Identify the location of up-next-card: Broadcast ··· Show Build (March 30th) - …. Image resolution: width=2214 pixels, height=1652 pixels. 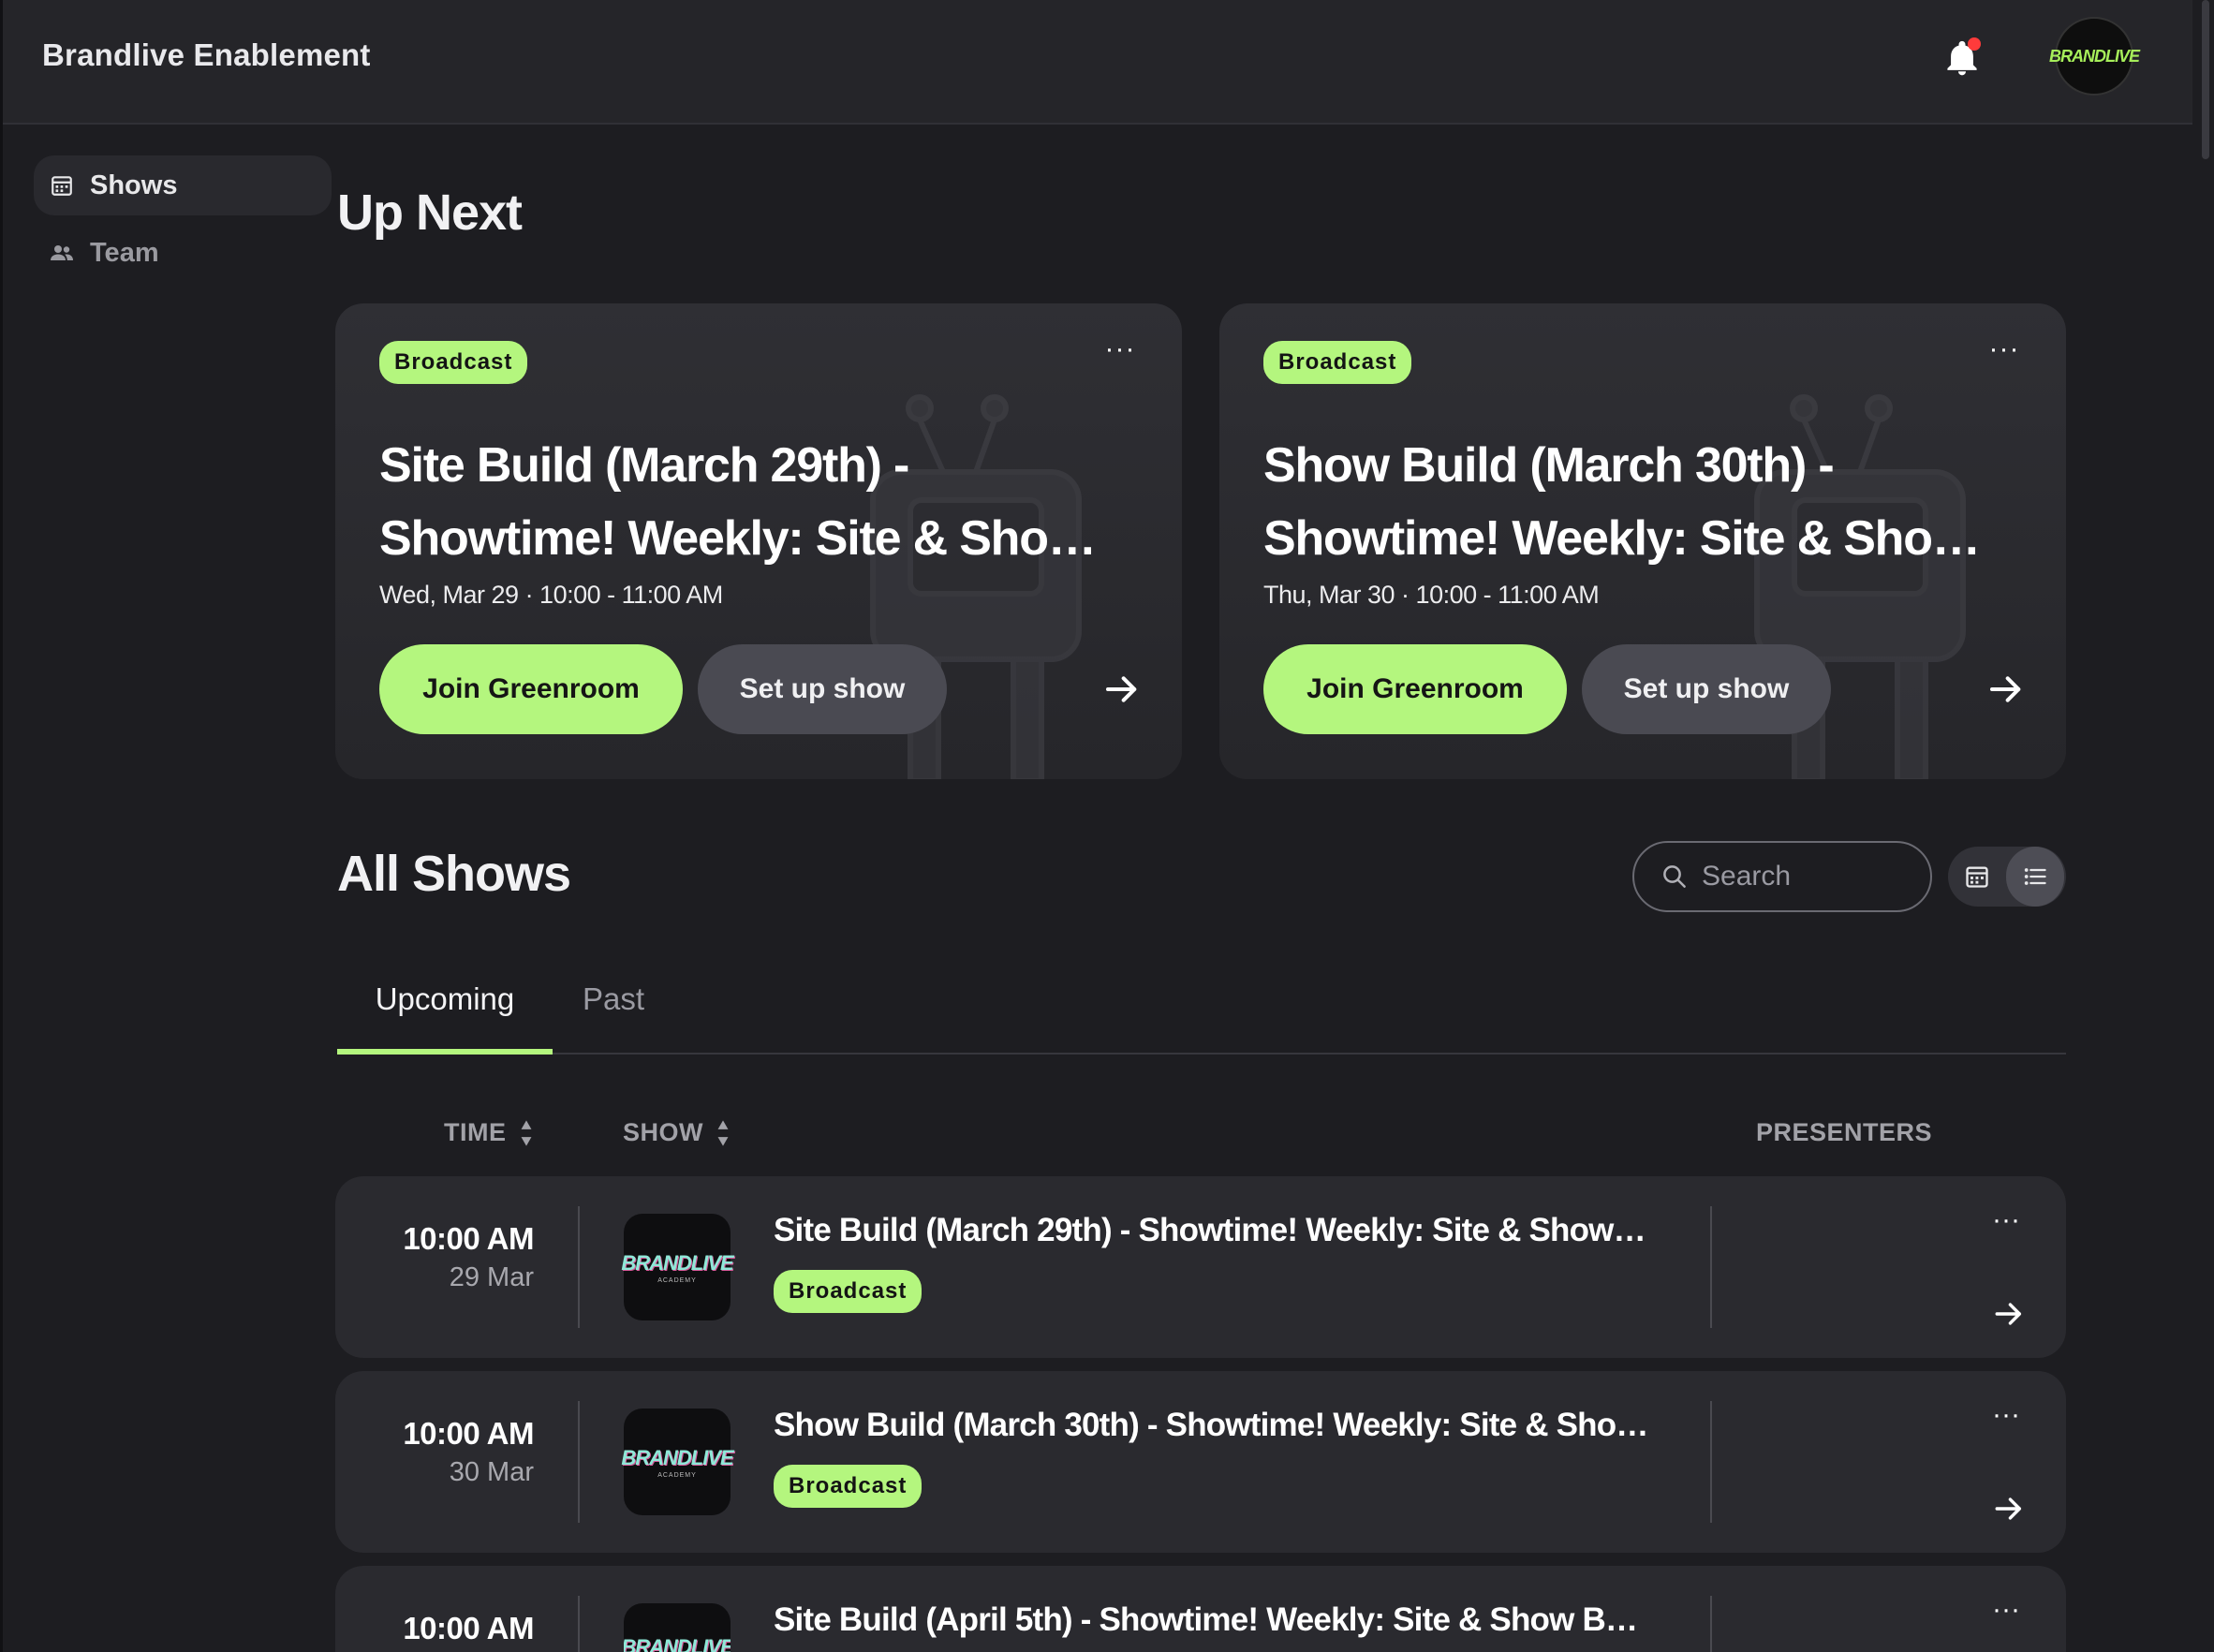
(1642, 541).